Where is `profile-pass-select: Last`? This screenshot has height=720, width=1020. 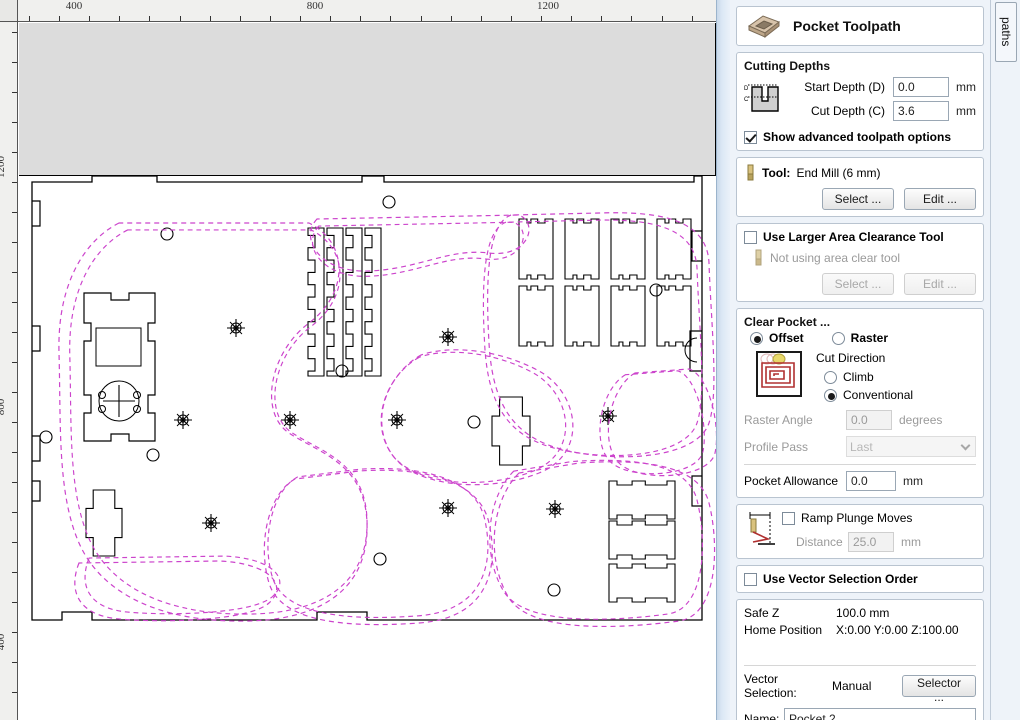 profile-pass-select: Last is located at coordinates (911, 446).